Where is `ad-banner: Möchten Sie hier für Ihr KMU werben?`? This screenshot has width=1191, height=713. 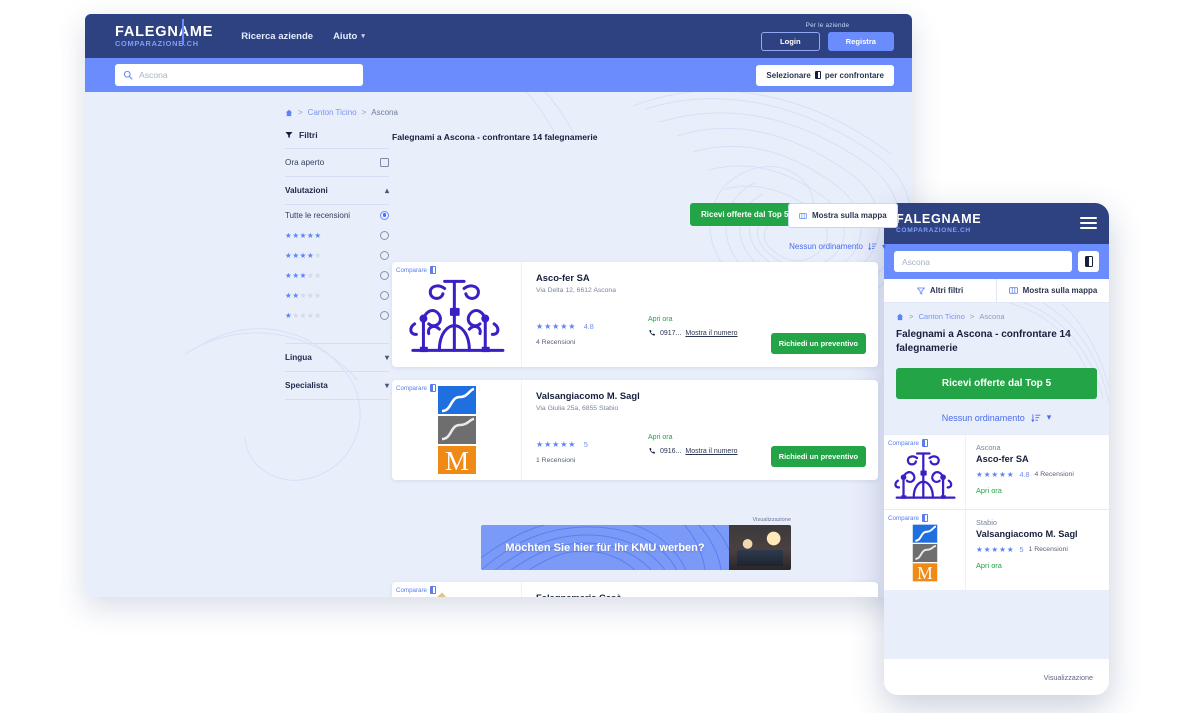
ad-banner: Möchten Sie hier für Ihr KMU werben? is located at coordinates (636, 547).